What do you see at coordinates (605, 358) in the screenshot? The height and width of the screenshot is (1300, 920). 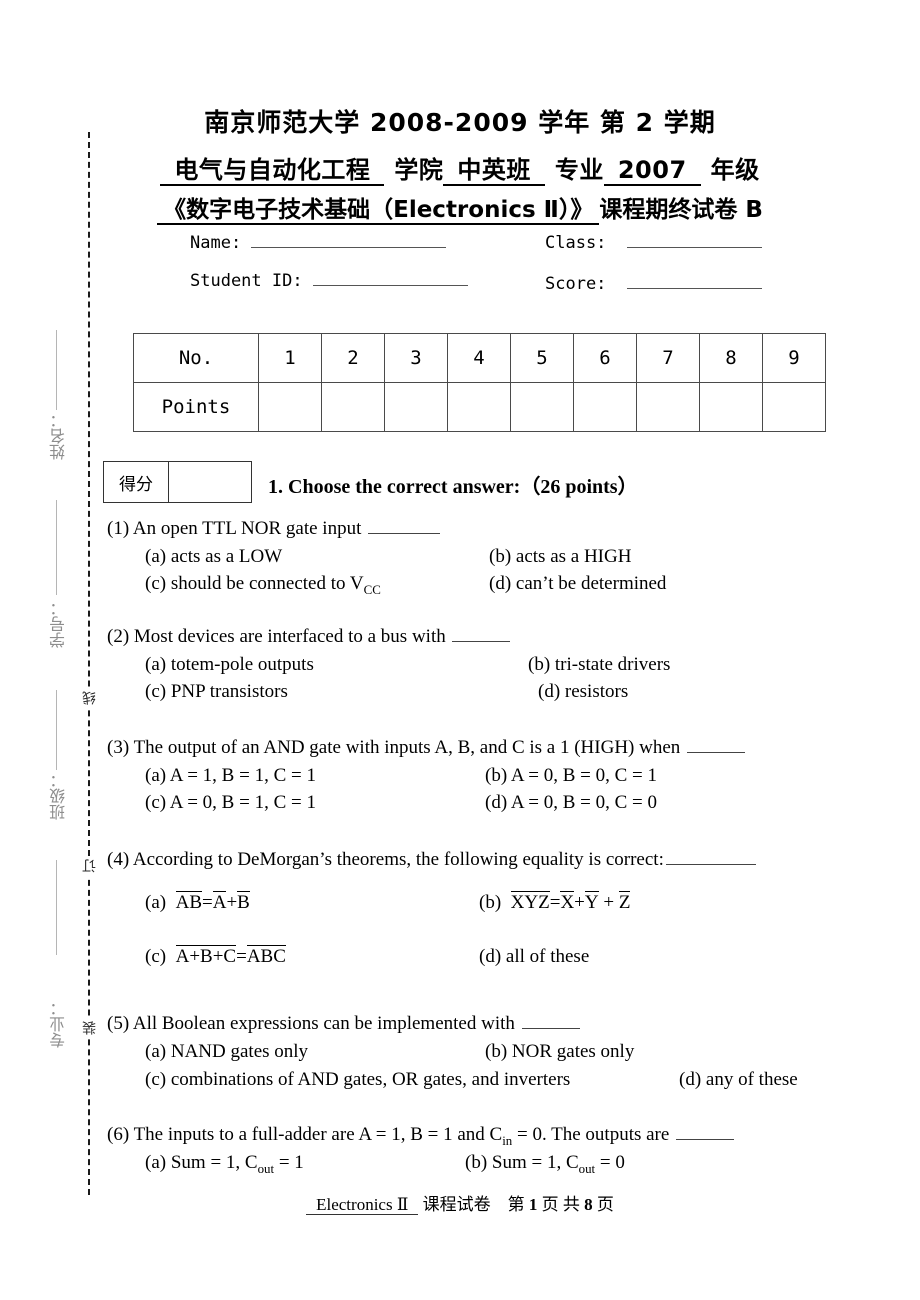 I see `score-table-num-6: 6` at bounding box center [605, 358].